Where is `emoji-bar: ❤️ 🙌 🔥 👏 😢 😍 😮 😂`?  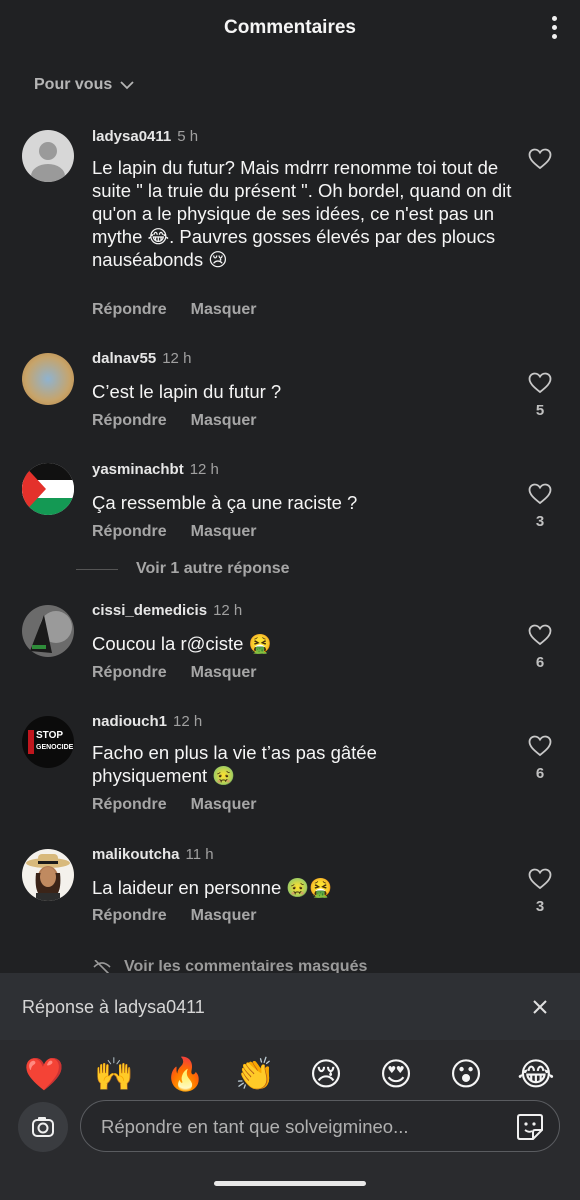 emoji-bar: ❤️ 🙌 🔥 👏 😢 😍 😮 😂 is located at coordinates (290, 1074).